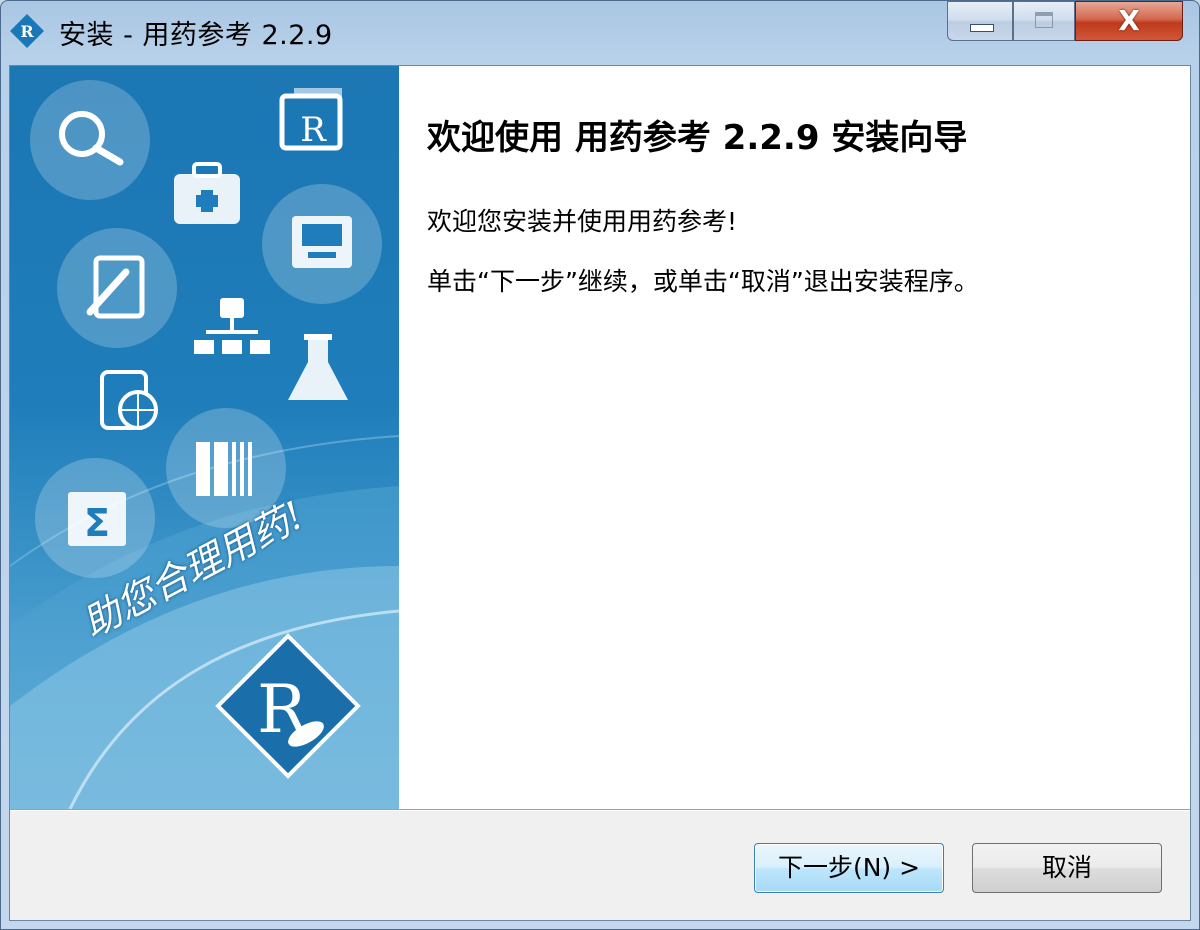 Image resolution: width=1200 pixels, height=930 pixels. I want to click on sigma-icon: Σ, so click(95, 518).